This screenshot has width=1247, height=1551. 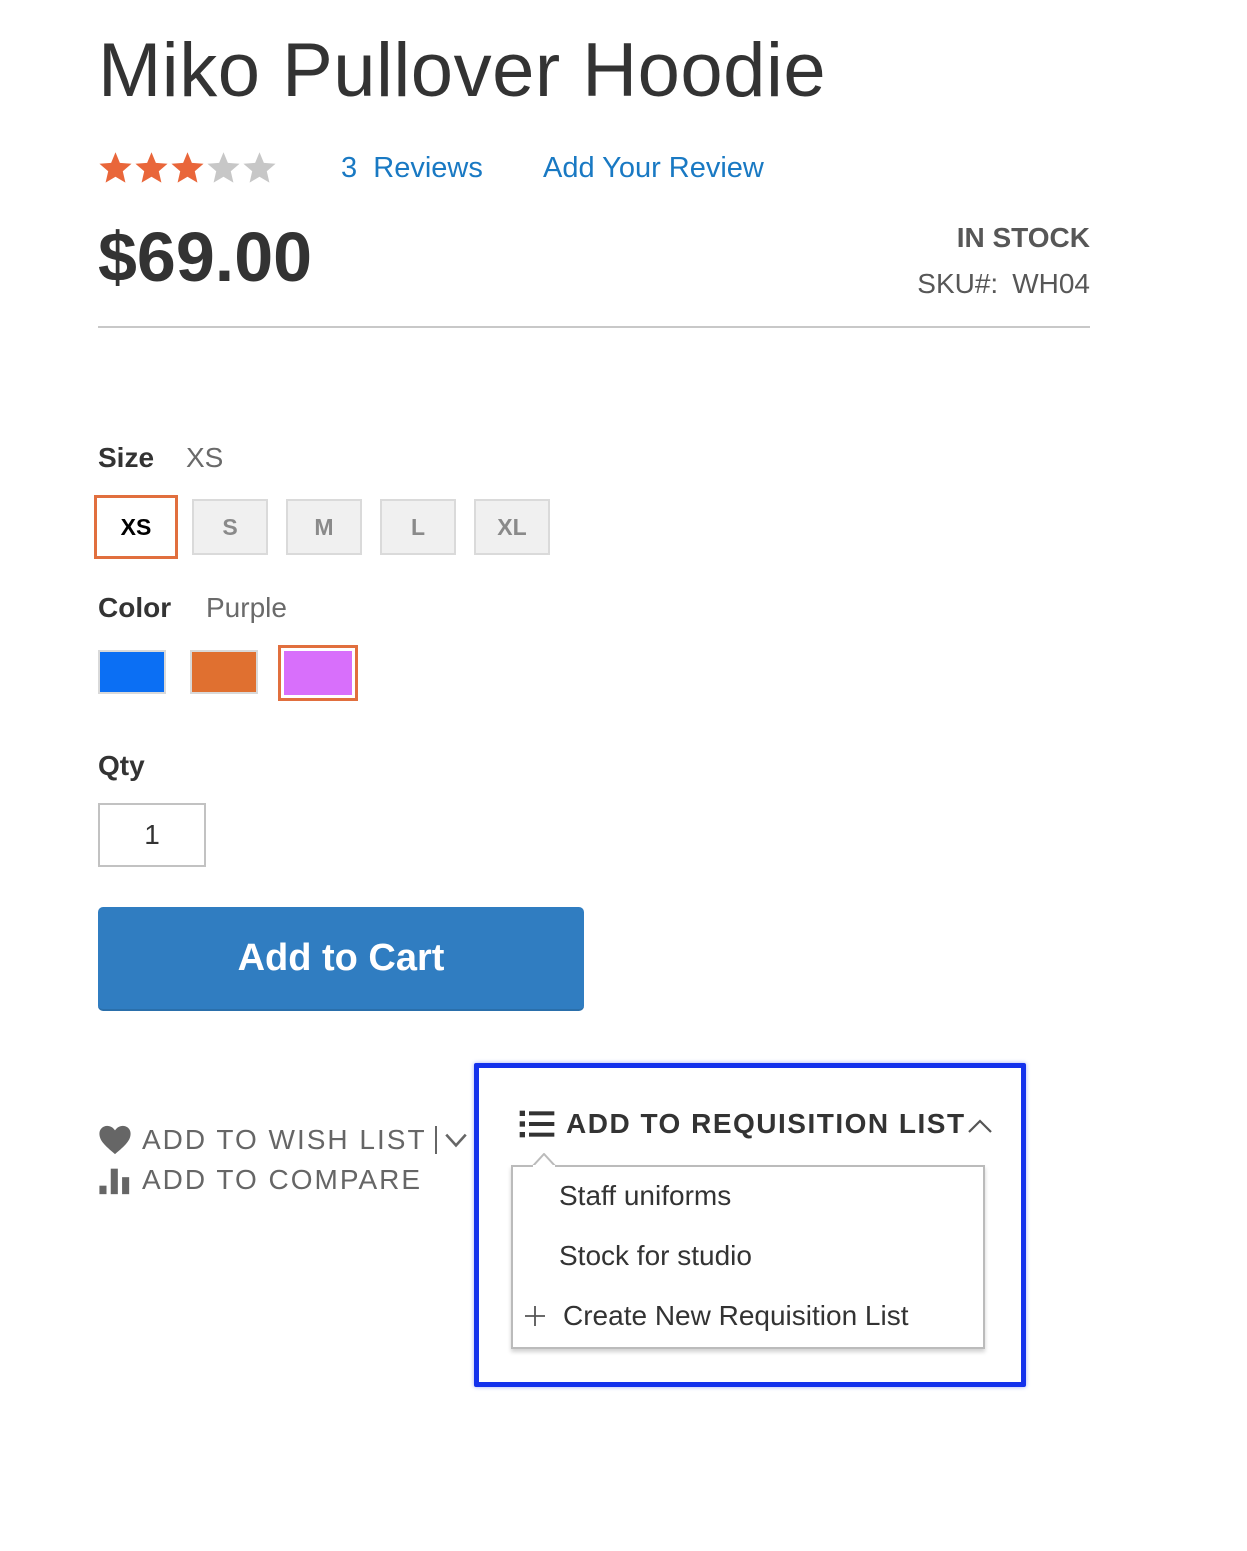 What do you see at coordinates (958, 283) in the screenshot?
I see `sku-label: SKU#:` at bounding box center [958, 283].